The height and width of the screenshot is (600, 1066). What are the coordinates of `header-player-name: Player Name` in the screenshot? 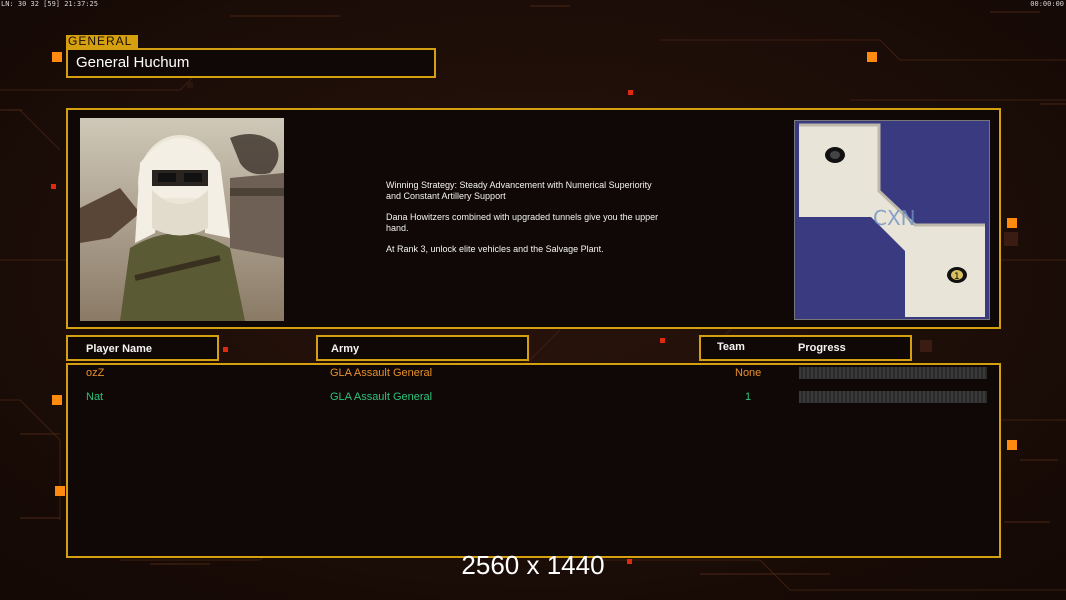 It's located at (119, 349).